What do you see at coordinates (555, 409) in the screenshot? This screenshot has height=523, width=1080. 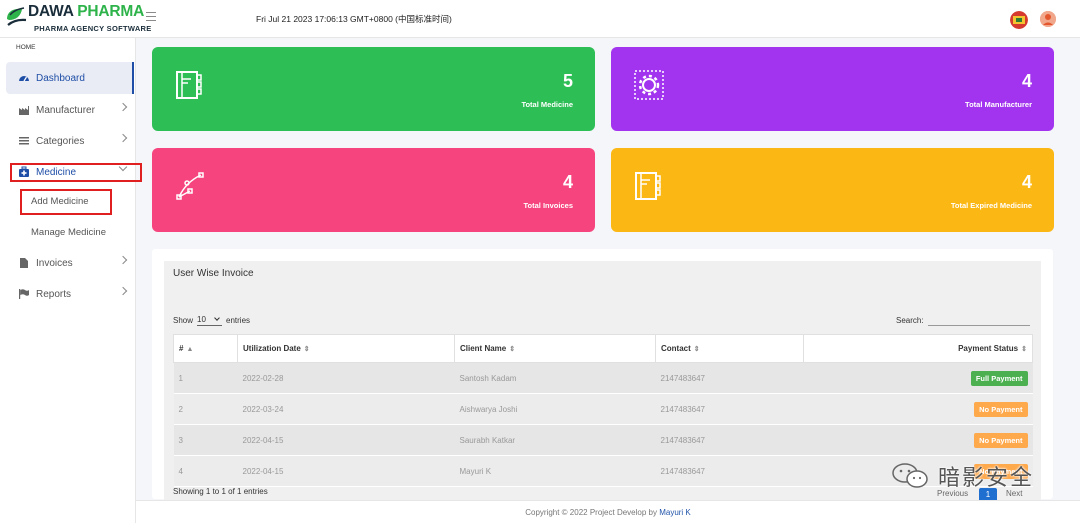 I see `cell-client: Aishwarya Joshi` at bounding box center [555, 409].